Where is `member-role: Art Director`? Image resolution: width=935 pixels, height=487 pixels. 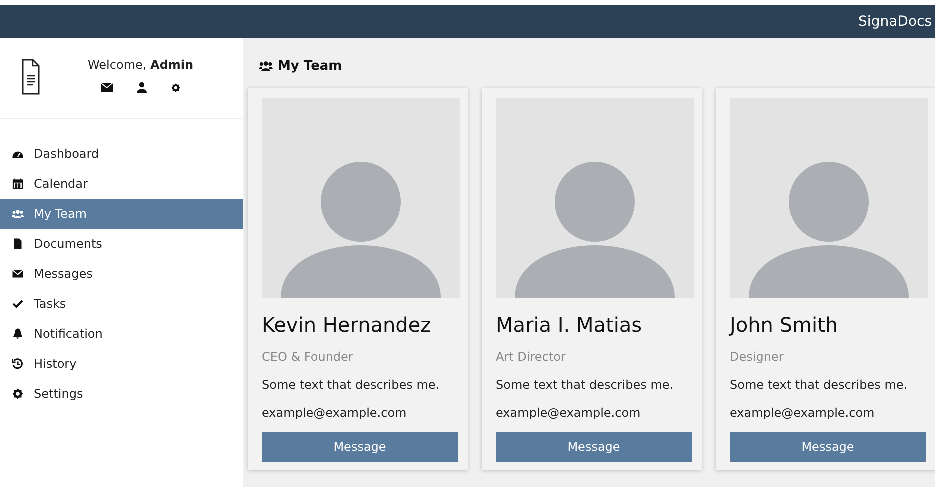 member-role: Art Director is located at coordinates (531, 357).